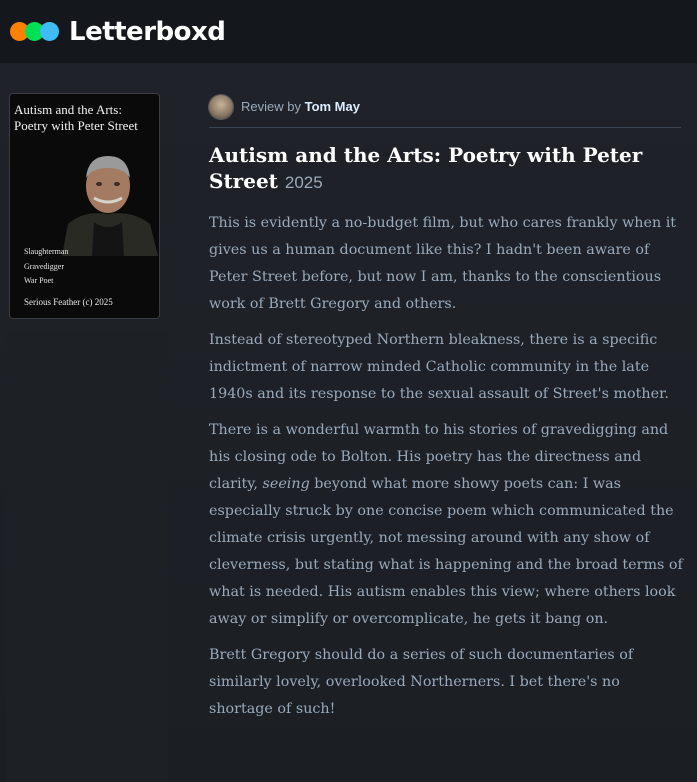  I want to click on poster-portrait-image, so click(106, 200).